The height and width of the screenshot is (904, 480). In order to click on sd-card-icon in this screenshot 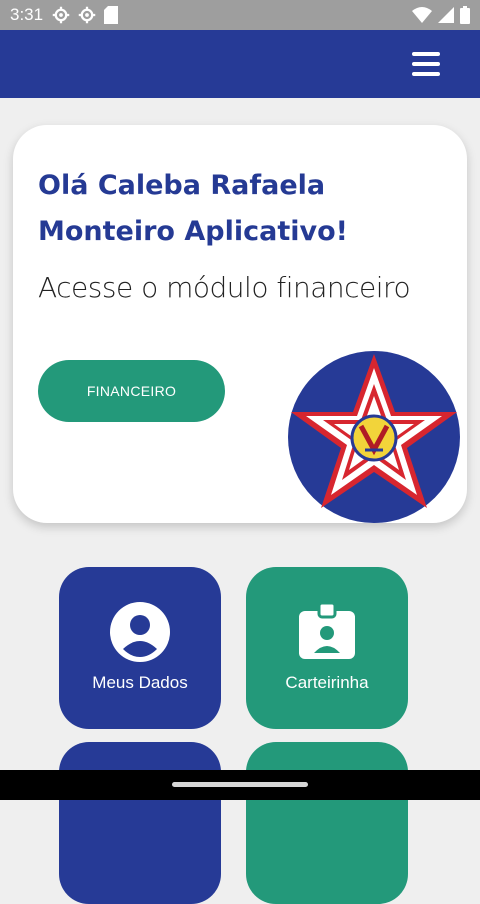, I will do `click(111, 15)`.